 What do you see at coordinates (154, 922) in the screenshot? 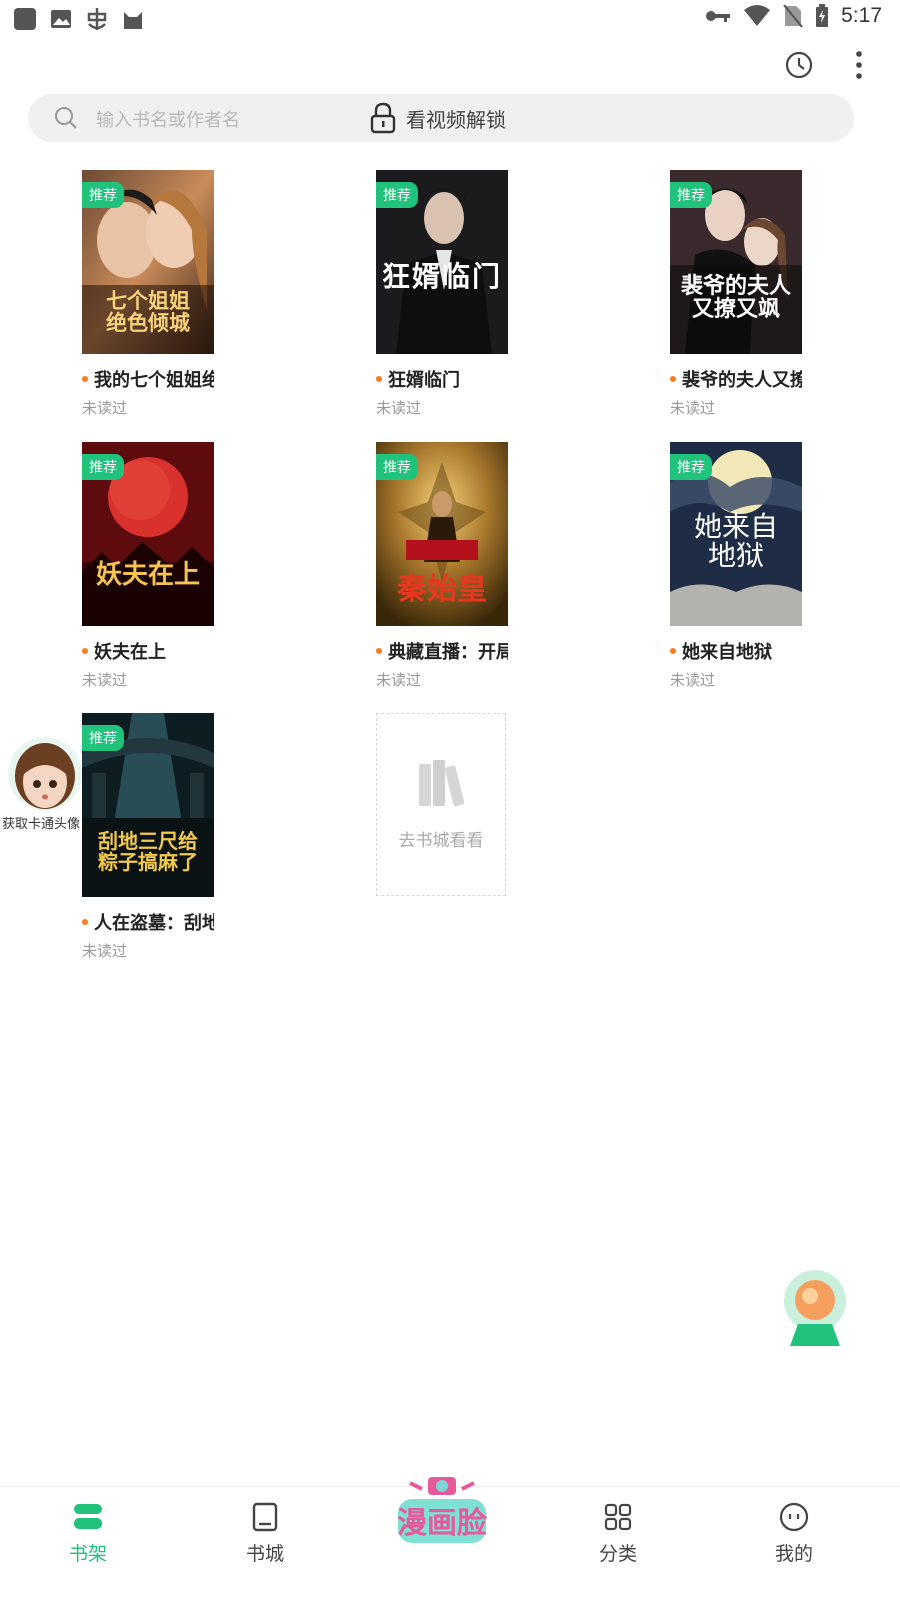
I see `book-title: 人在盗墓：刮地` at bounding box center [154, 922].